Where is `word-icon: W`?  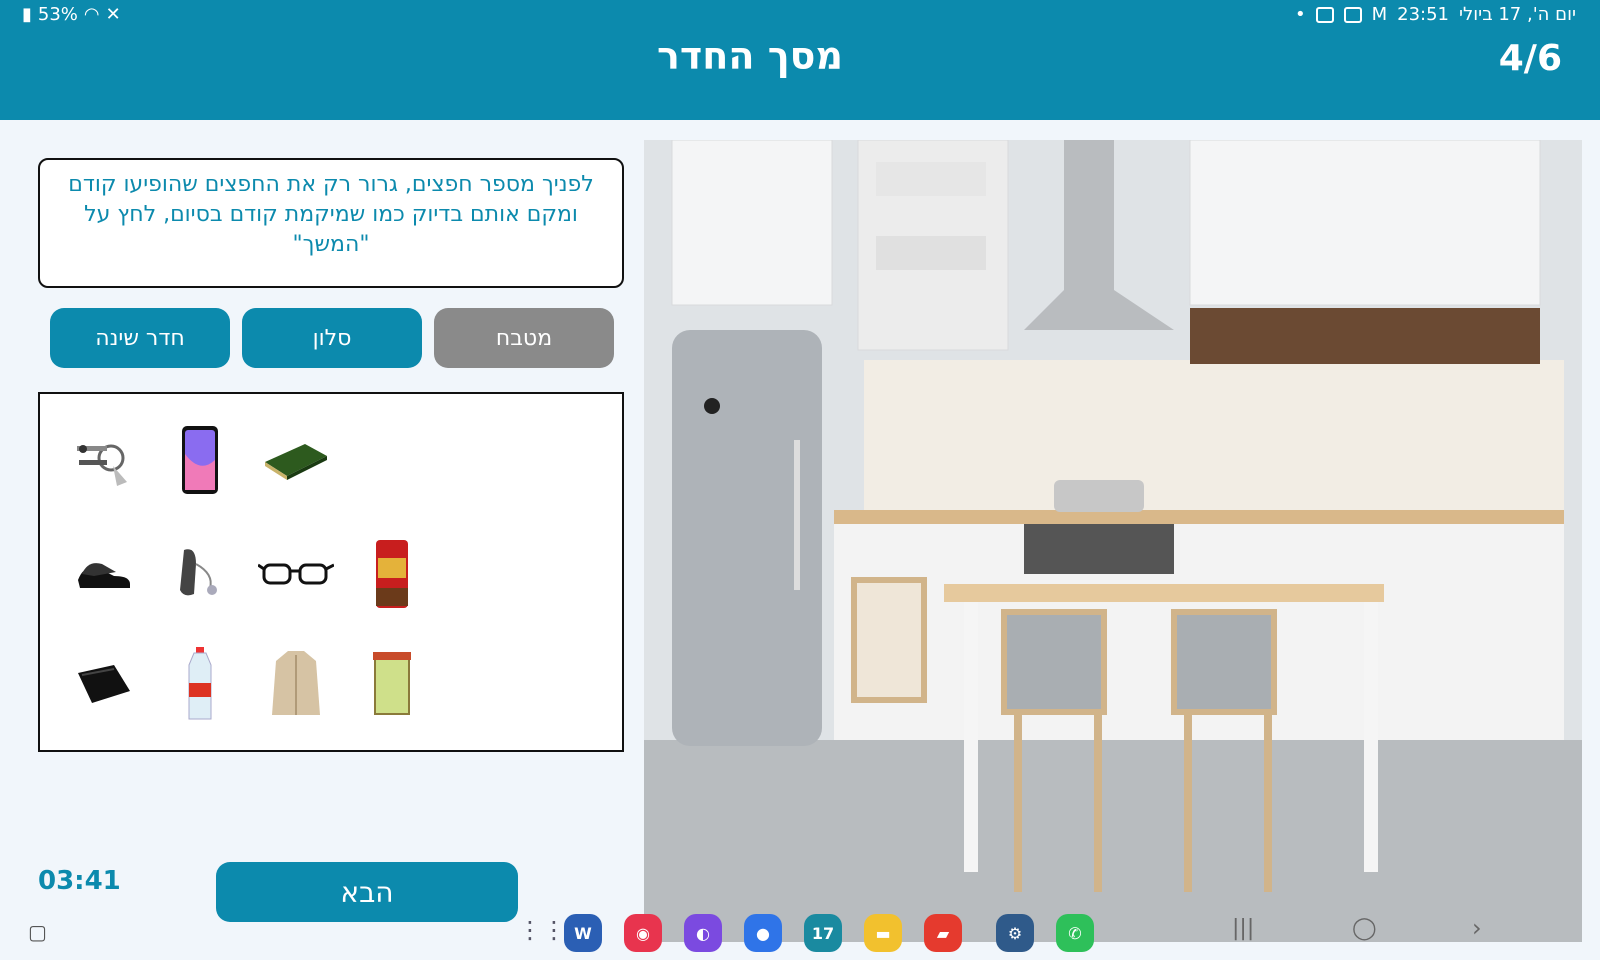 word-icon: W is located at coordinates (583, 933).